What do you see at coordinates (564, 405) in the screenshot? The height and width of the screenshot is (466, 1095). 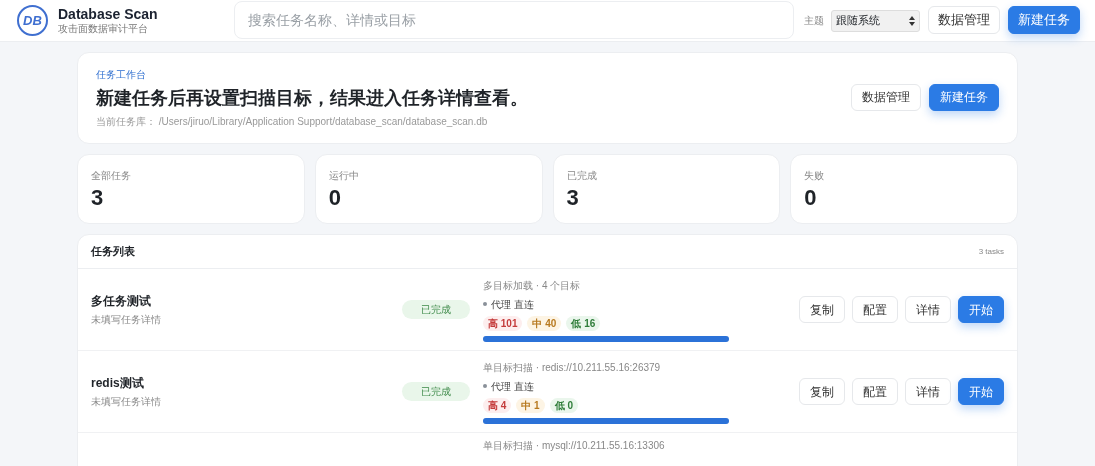 I see `severity-badge: 低 0` at bounding box center [564, 405].